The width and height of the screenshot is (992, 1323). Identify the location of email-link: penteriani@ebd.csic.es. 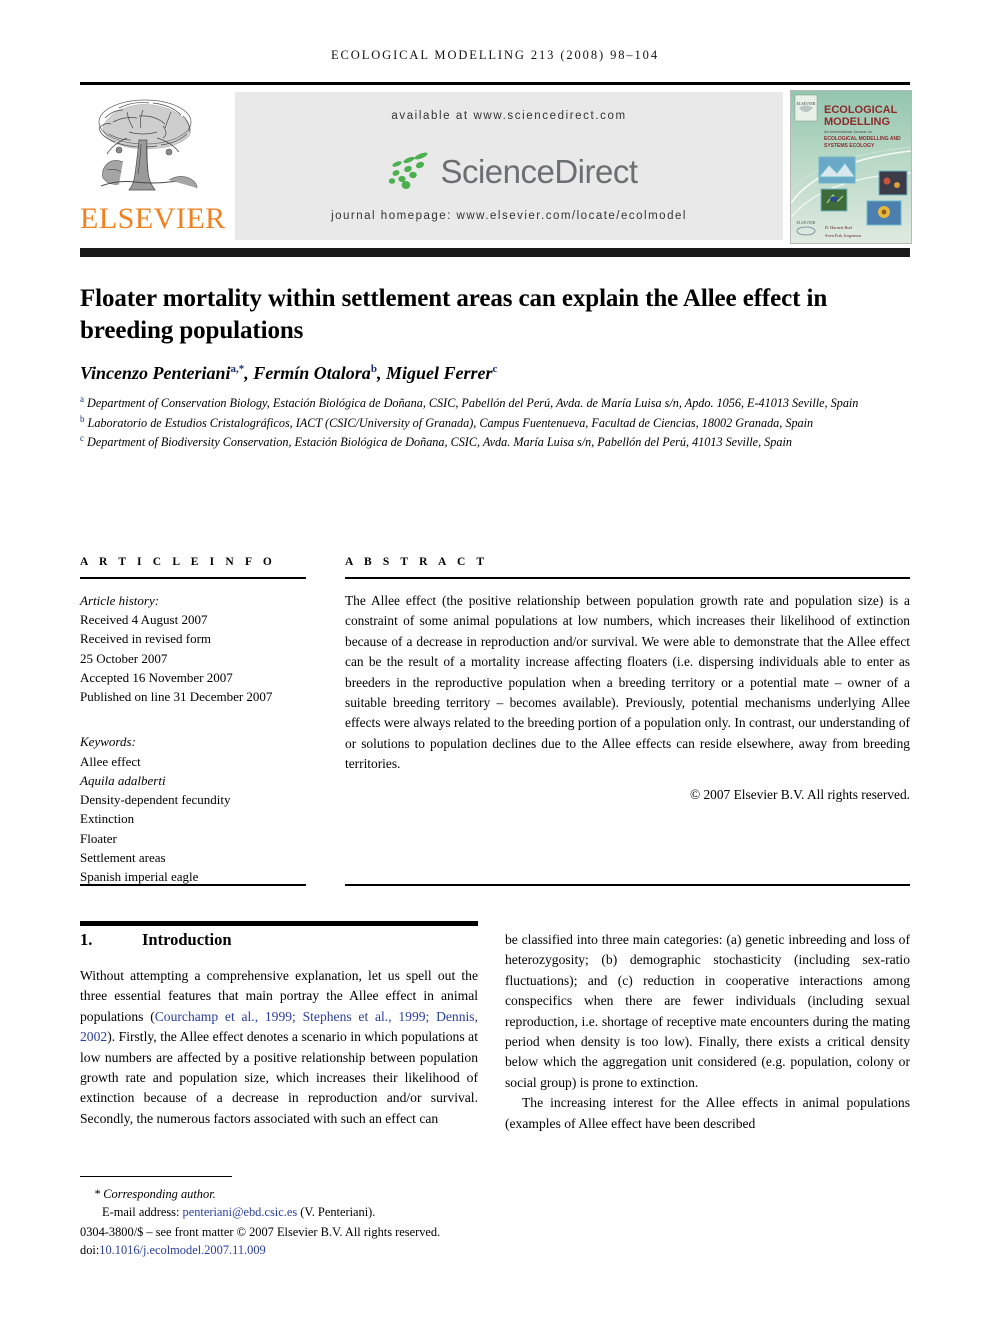
(240, 1212).